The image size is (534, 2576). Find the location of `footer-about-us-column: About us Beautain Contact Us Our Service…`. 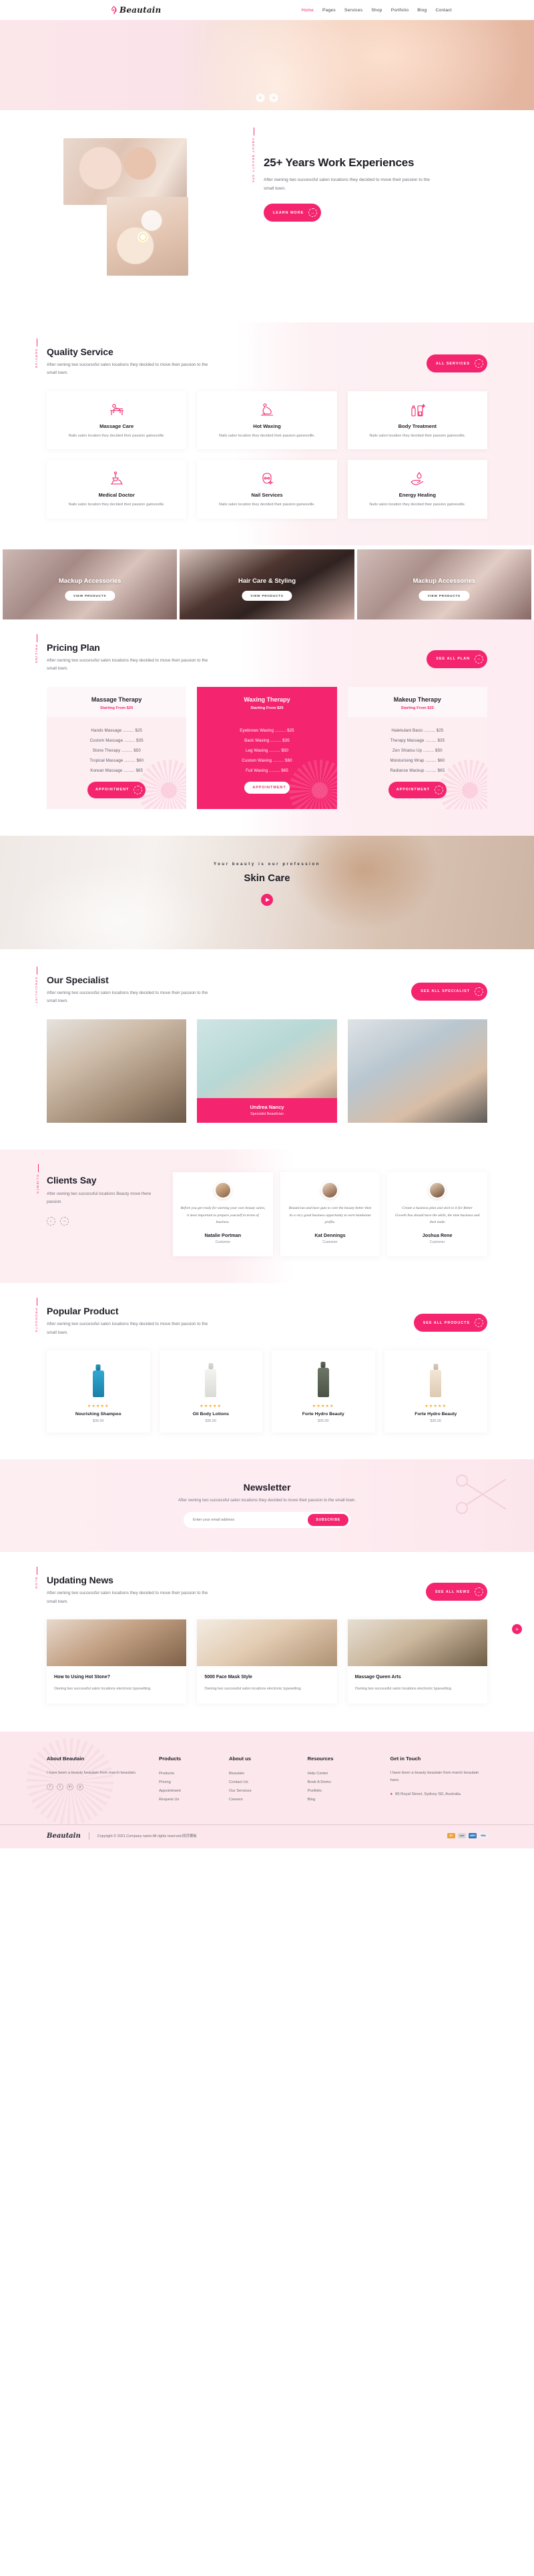

footer-about-us-column: About us Beautain Contact Us Our Service… is located at coordinates (265, 1780).